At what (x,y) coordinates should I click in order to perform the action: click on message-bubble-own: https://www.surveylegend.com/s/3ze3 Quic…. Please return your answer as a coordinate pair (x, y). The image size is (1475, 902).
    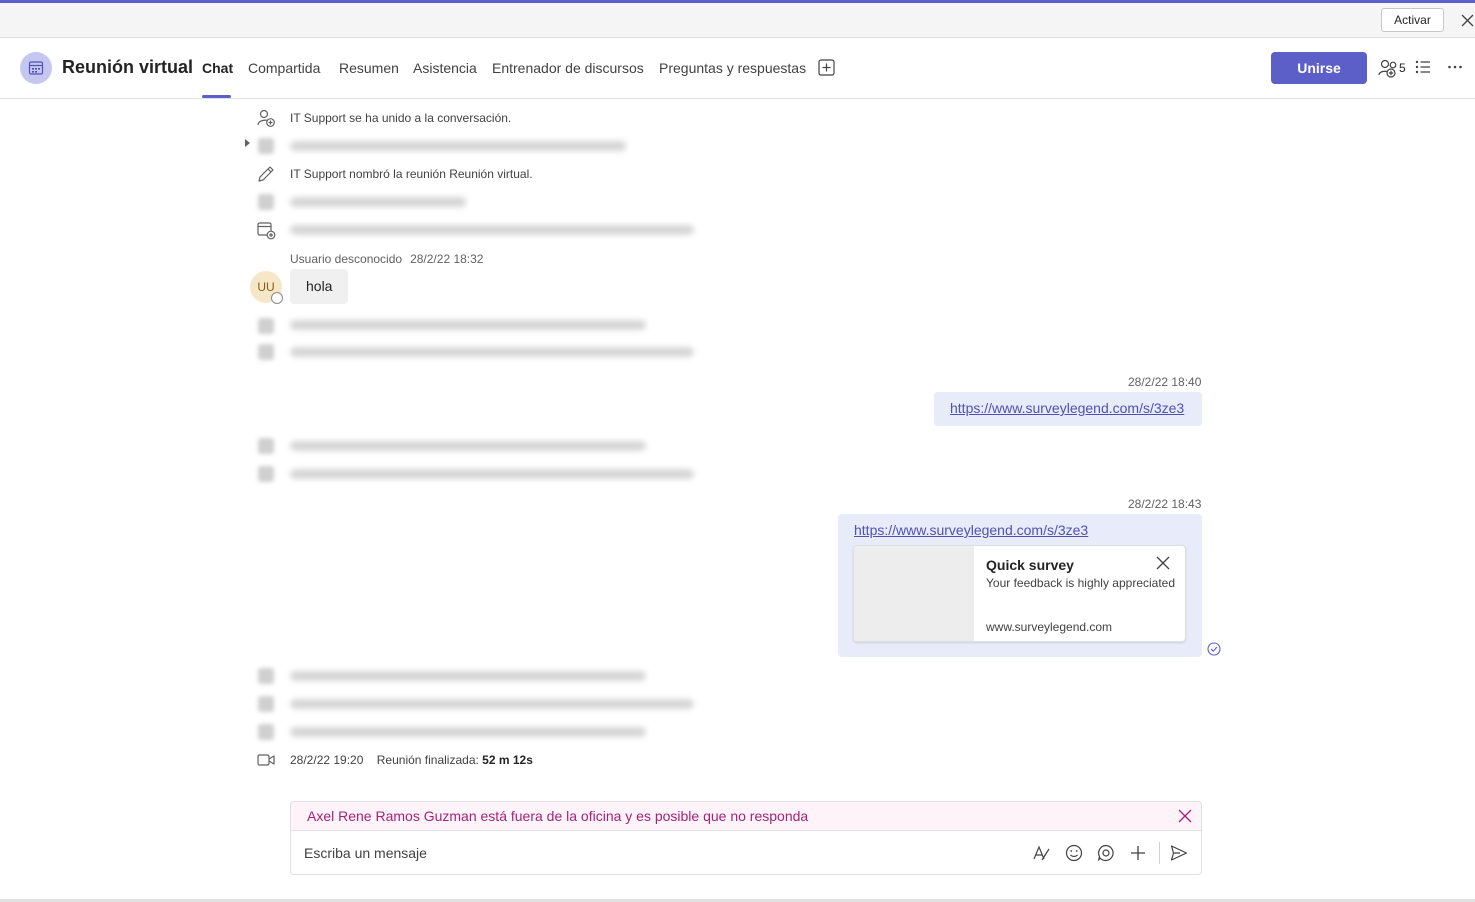
    Looking at the image, I should click on (1020, 585).